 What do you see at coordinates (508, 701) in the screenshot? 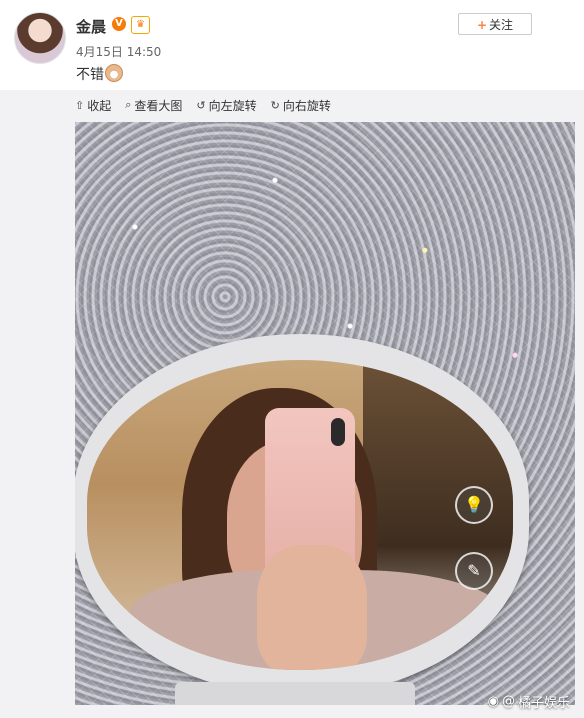
I see `watermark-at: @` at bounding box center [508, 701].